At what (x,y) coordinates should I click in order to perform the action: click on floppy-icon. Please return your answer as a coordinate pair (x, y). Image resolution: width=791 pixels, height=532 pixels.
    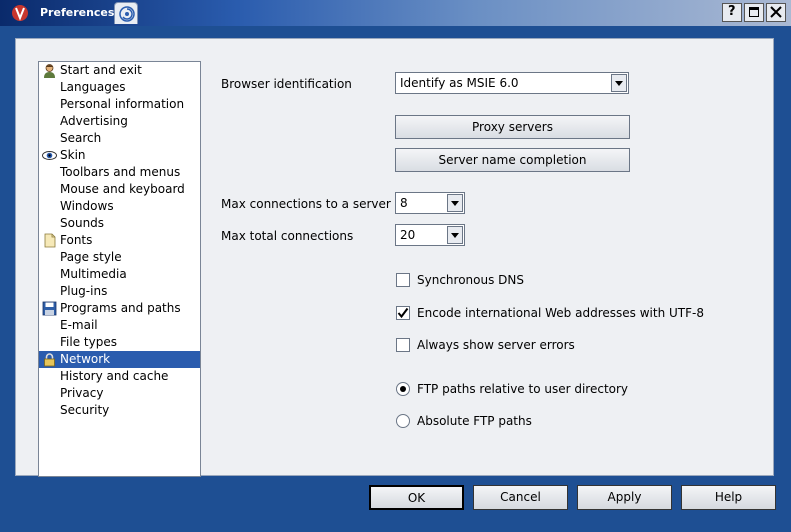
    Looking at the image, I should click on (49, 308).